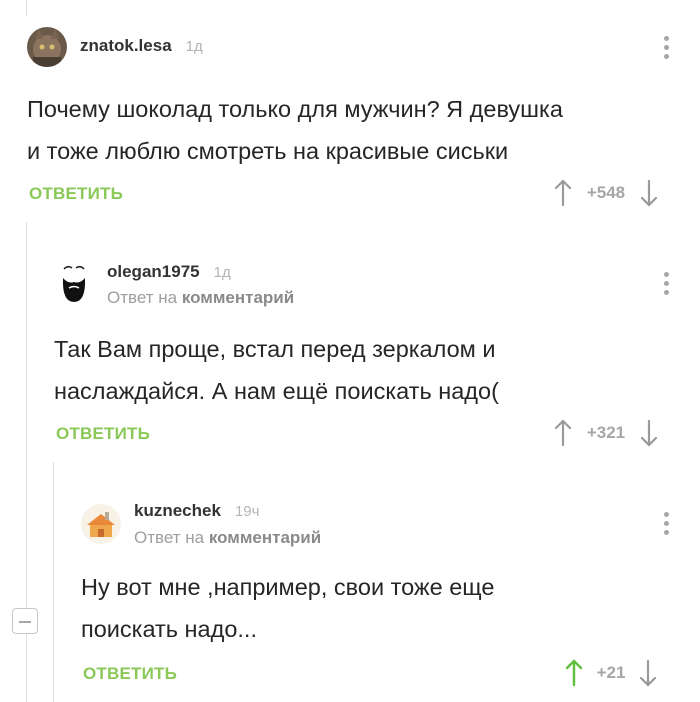  I want to click on comment-header: kuznechek 19ч, so click(196, 511).